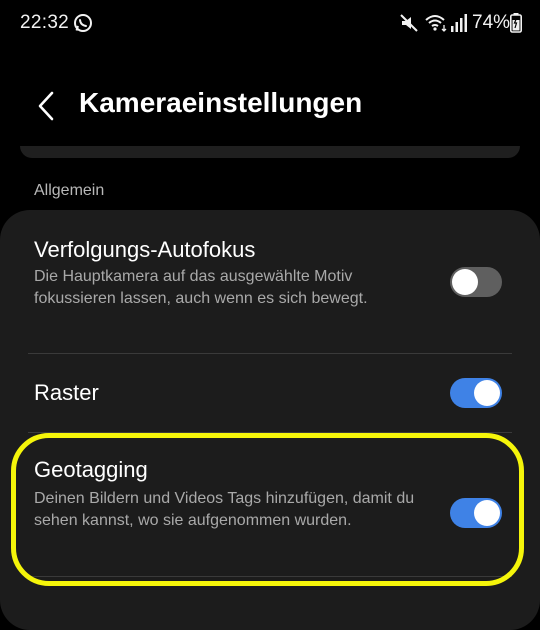 The width and height of the screenshot is (540, 630). I want to click on whatsapp-icon, so click(83, 23).